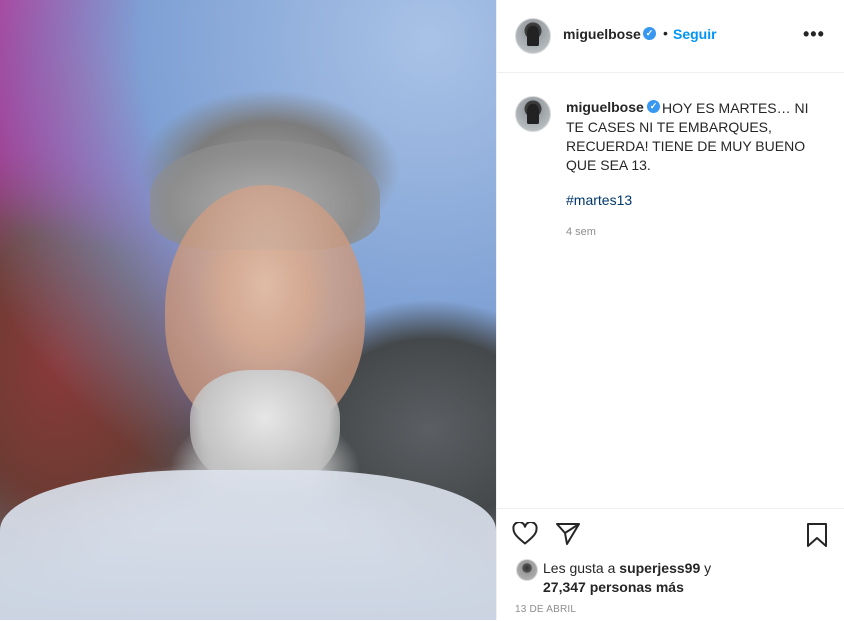 The width and height of the screenshot is (844, 621). I want to click on liker-username: superjess99, so click(659, 568).